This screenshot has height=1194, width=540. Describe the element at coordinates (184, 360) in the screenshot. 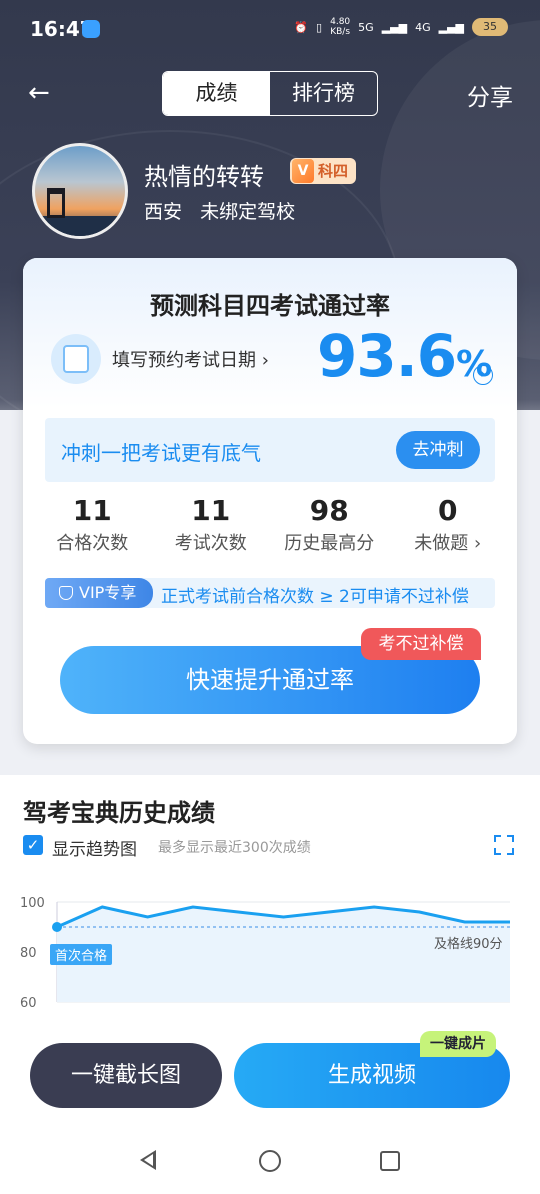

I see `exam-date-label: 填写预约考试日期` at that location.